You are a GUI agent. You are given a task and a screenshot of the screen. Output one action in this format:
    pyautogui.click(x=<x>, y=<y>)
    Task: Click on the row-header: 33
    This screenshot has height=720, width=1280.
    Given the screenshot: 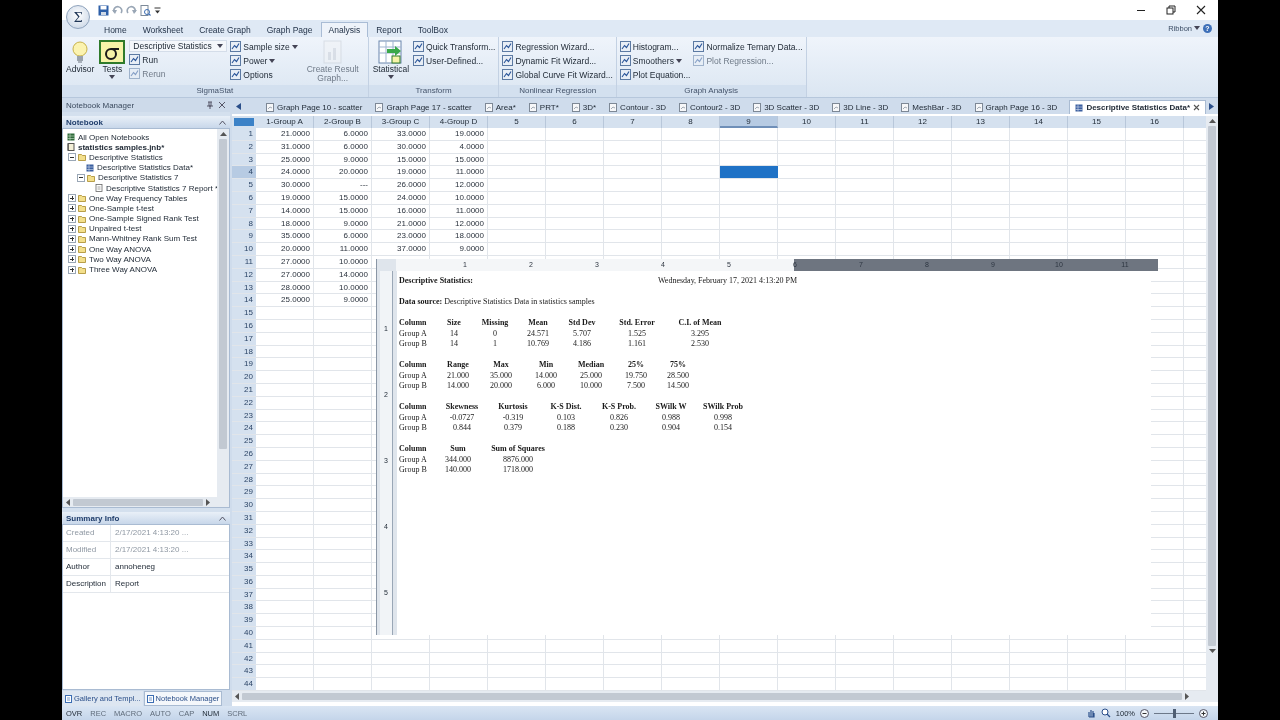 What is the action you would take?
    pyautogui.click(x=244, y=543)
    